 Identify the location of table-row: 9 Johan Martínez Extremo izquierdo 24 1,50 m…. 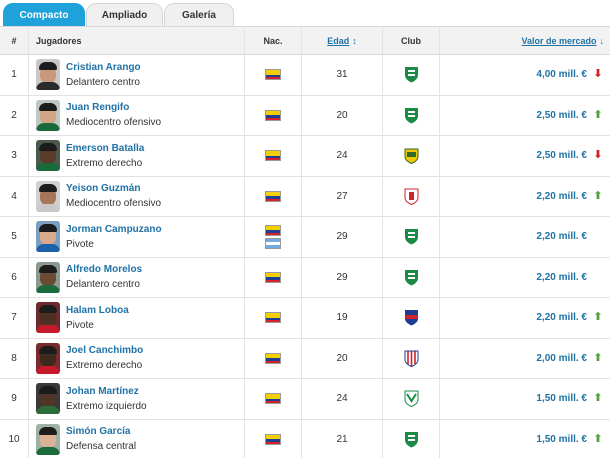
(305, 399).